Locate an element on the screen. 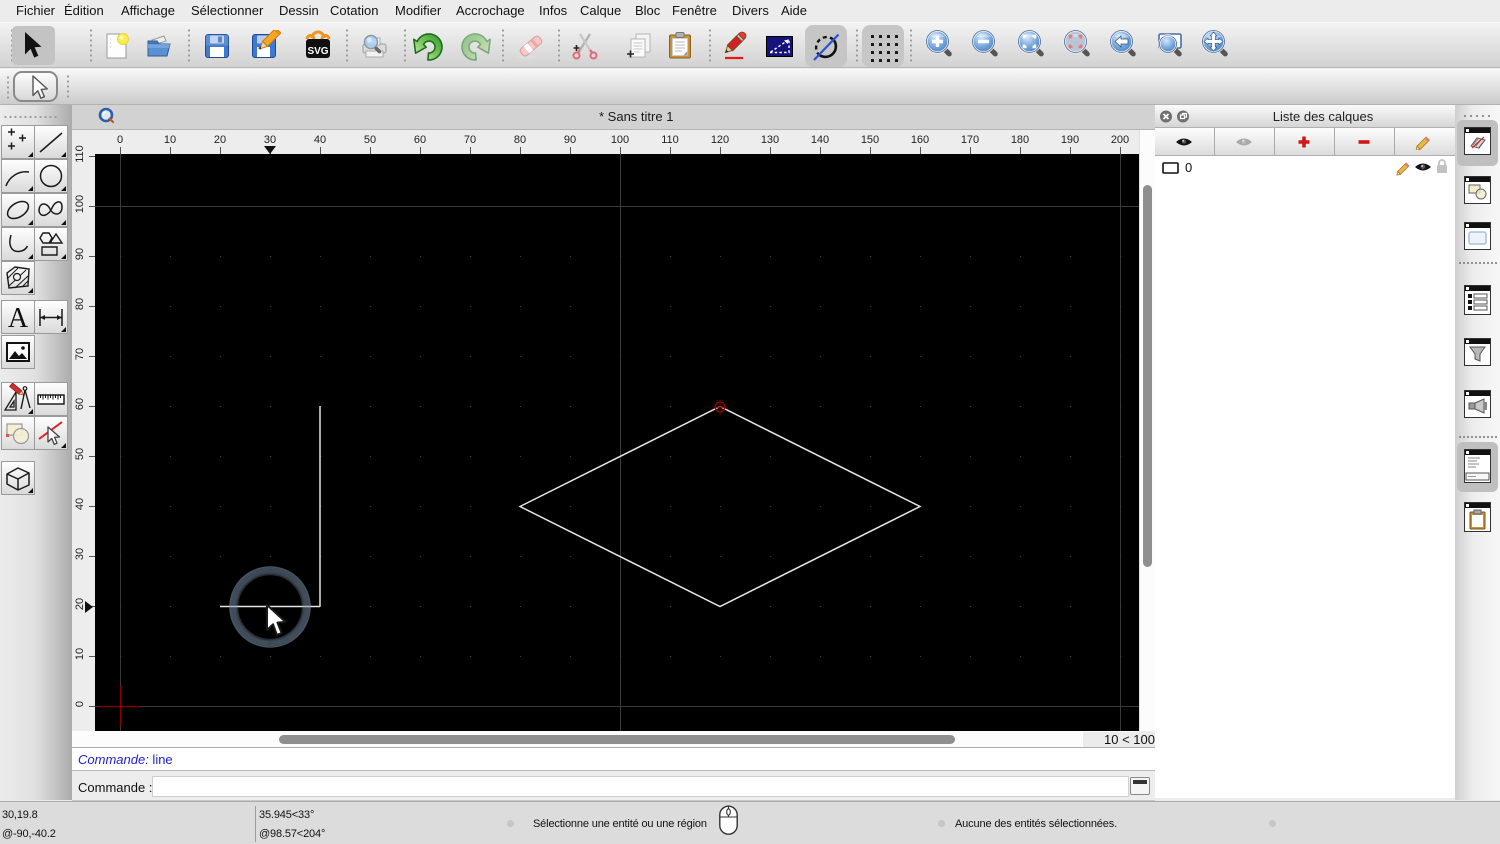  svg-text: SVG is located at coordinates (317, 51).